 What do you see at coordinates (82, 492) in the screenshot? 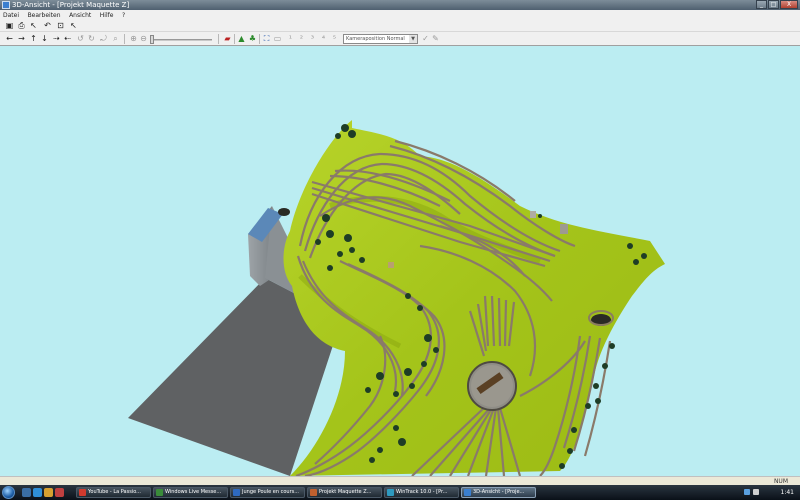
I see `browser-icon` at bounding box center [82, 492].